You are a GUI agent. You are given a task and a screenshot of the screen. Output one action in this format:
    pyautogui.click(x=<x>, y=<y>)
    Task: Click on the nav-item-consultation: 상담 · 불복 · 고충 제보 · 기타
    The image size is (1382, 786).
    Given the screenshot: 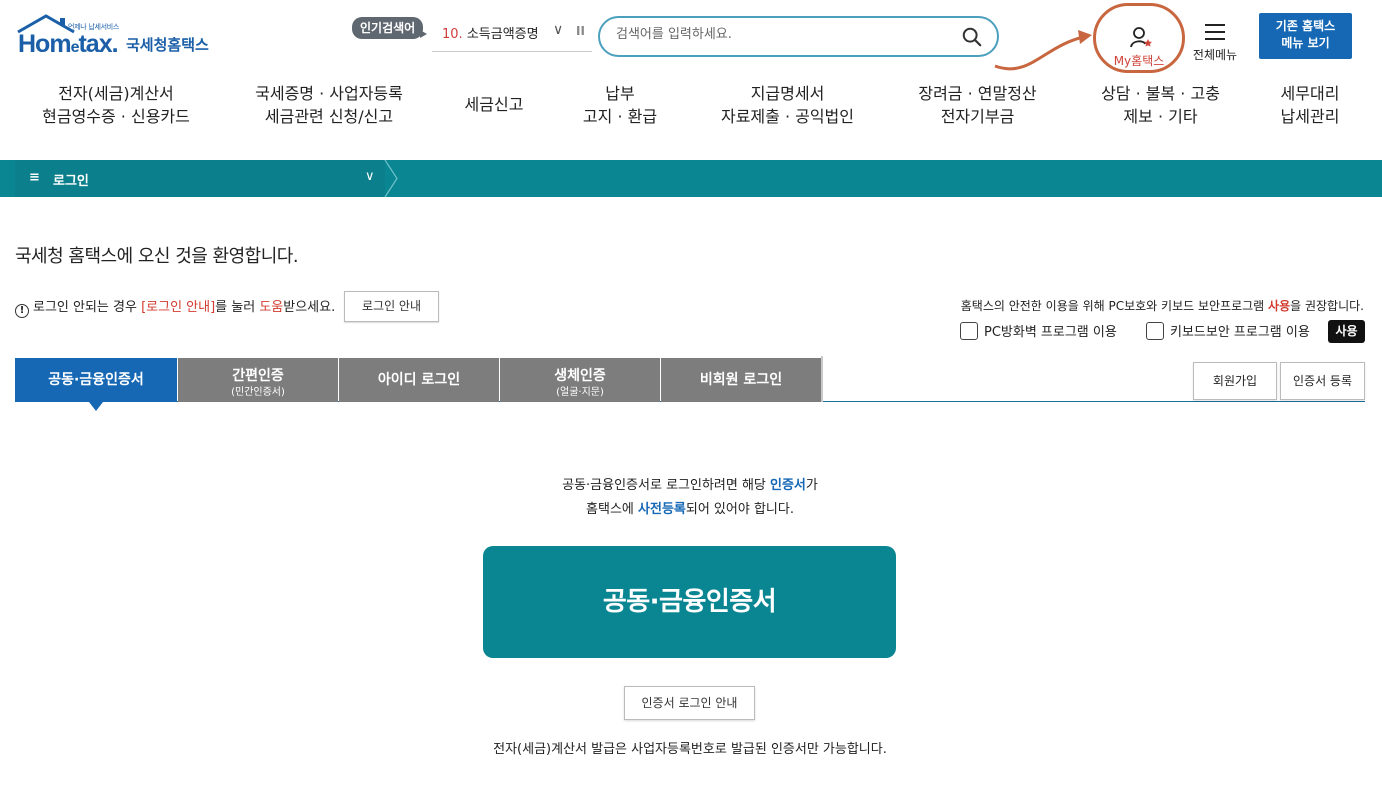 What is the action you would take?
    pyautogui.click(x=1160, y=107)
    